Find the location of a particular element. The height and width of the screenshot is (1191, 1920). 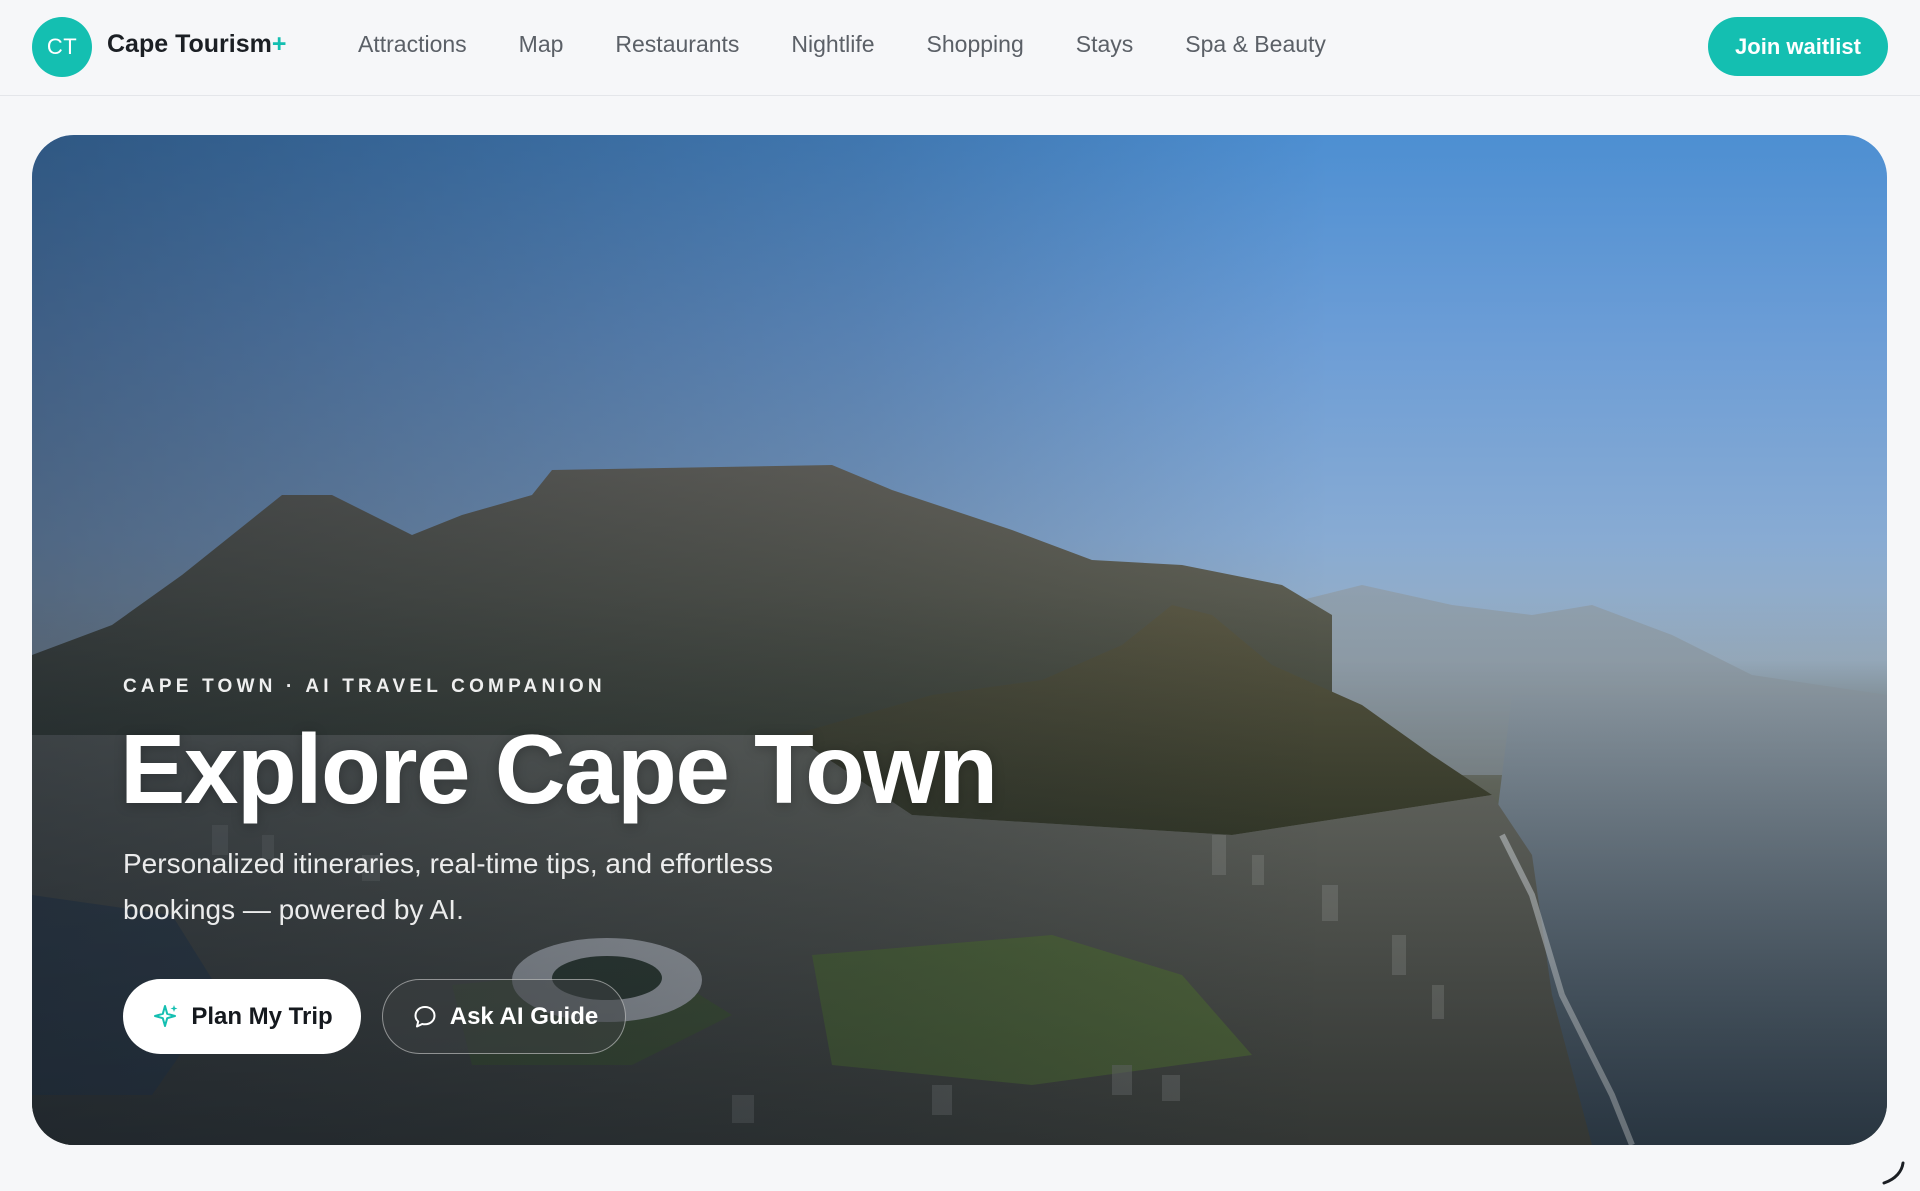

hero-eyebrow: CAPE TOWN · AI TRAVEL COMPANION is located at coordinates (364, 686).